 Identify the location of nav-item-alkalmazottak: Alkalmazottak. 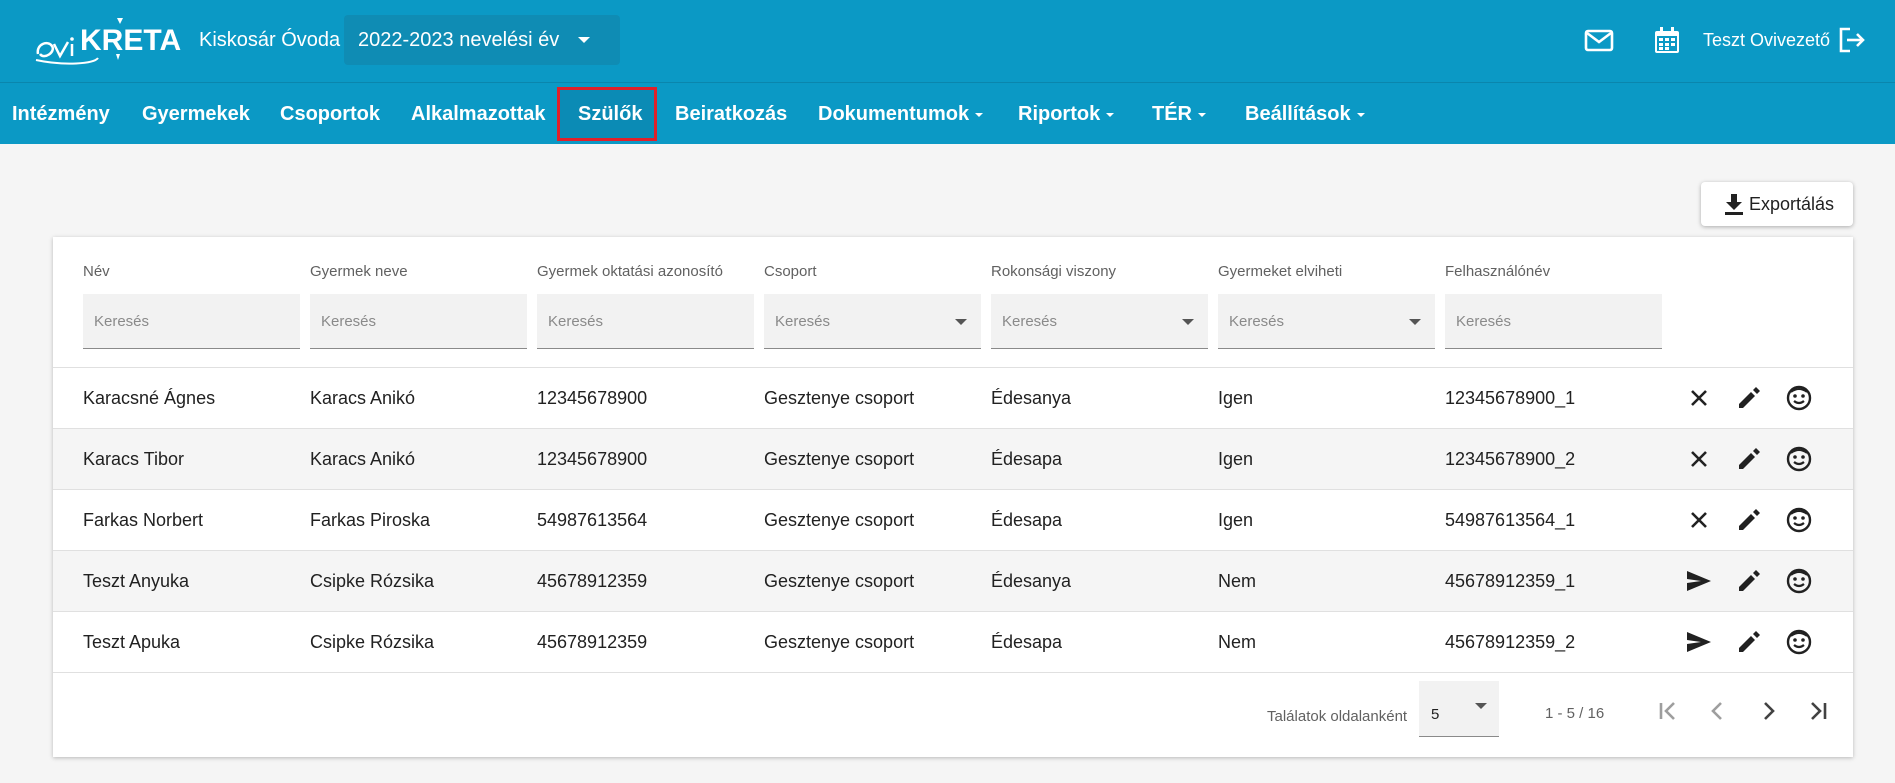
(478, 114).